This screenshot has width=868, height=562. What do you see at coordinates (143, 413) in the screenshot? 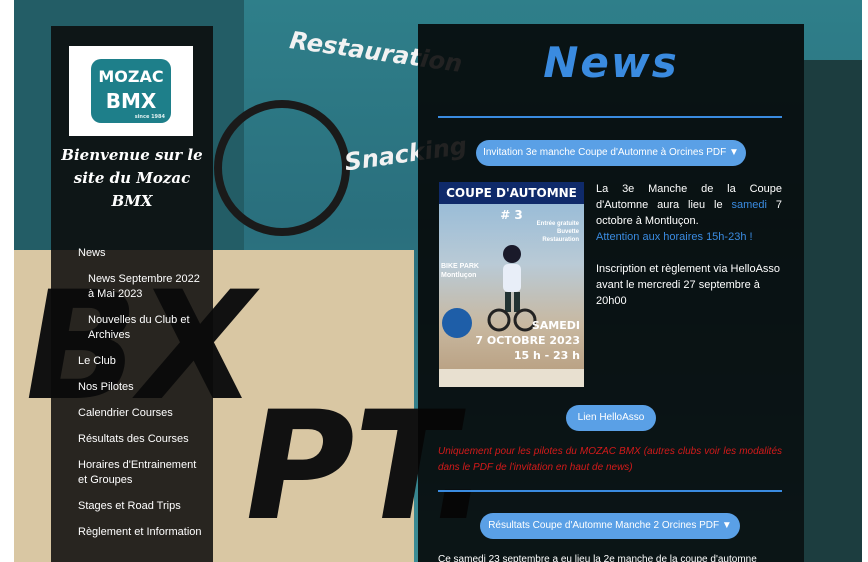
I see `nav-item-calendrier: Calendrier Courses` at bounding box center [143, 413].